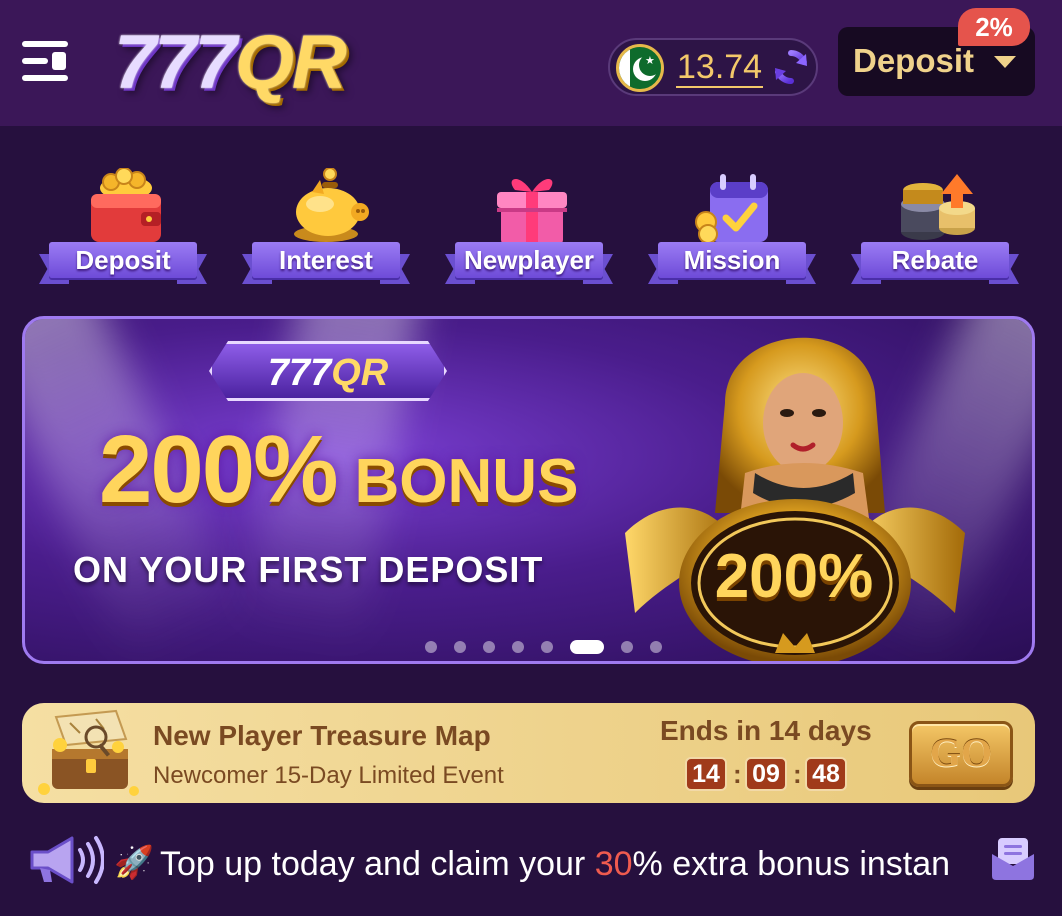 The height and width of the screenshot is (916, 1062). I want to click on rocket-icon: 🚀, so click(134, 862).